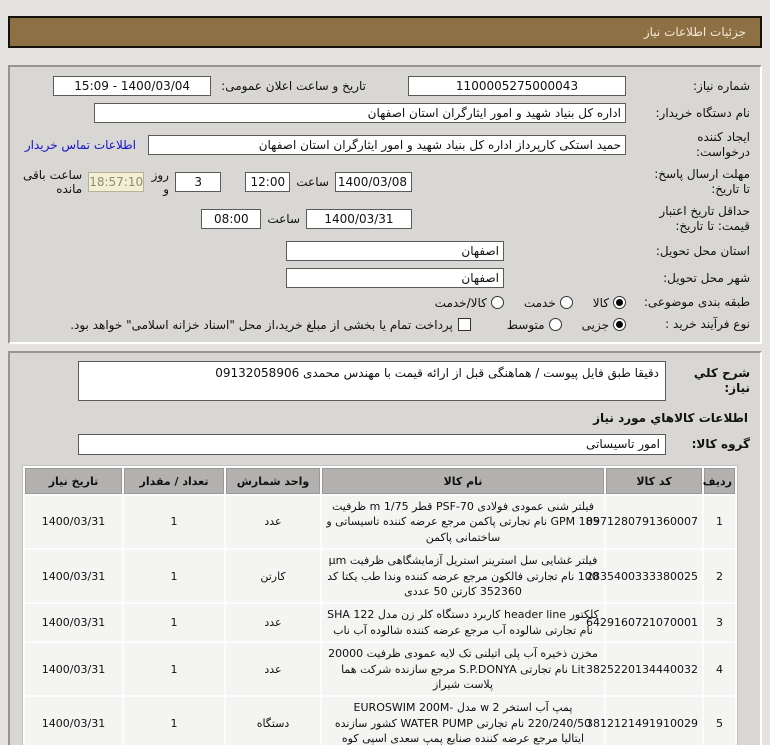  What do you see at coordinates (283, 219) in the screenshot?
I see `price-validity-hour-label: ساعت` at bounding box center [283, 219].